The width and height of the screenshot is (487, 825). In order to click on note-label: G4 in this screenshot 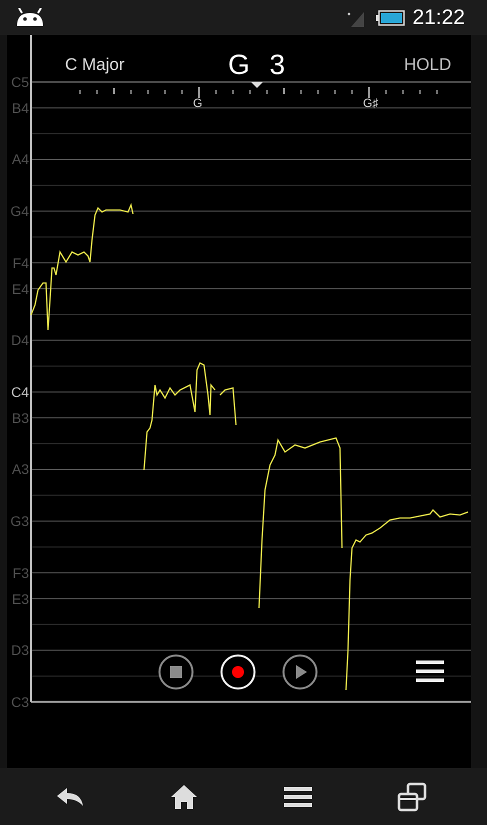, I will do `click(19, 211)`.